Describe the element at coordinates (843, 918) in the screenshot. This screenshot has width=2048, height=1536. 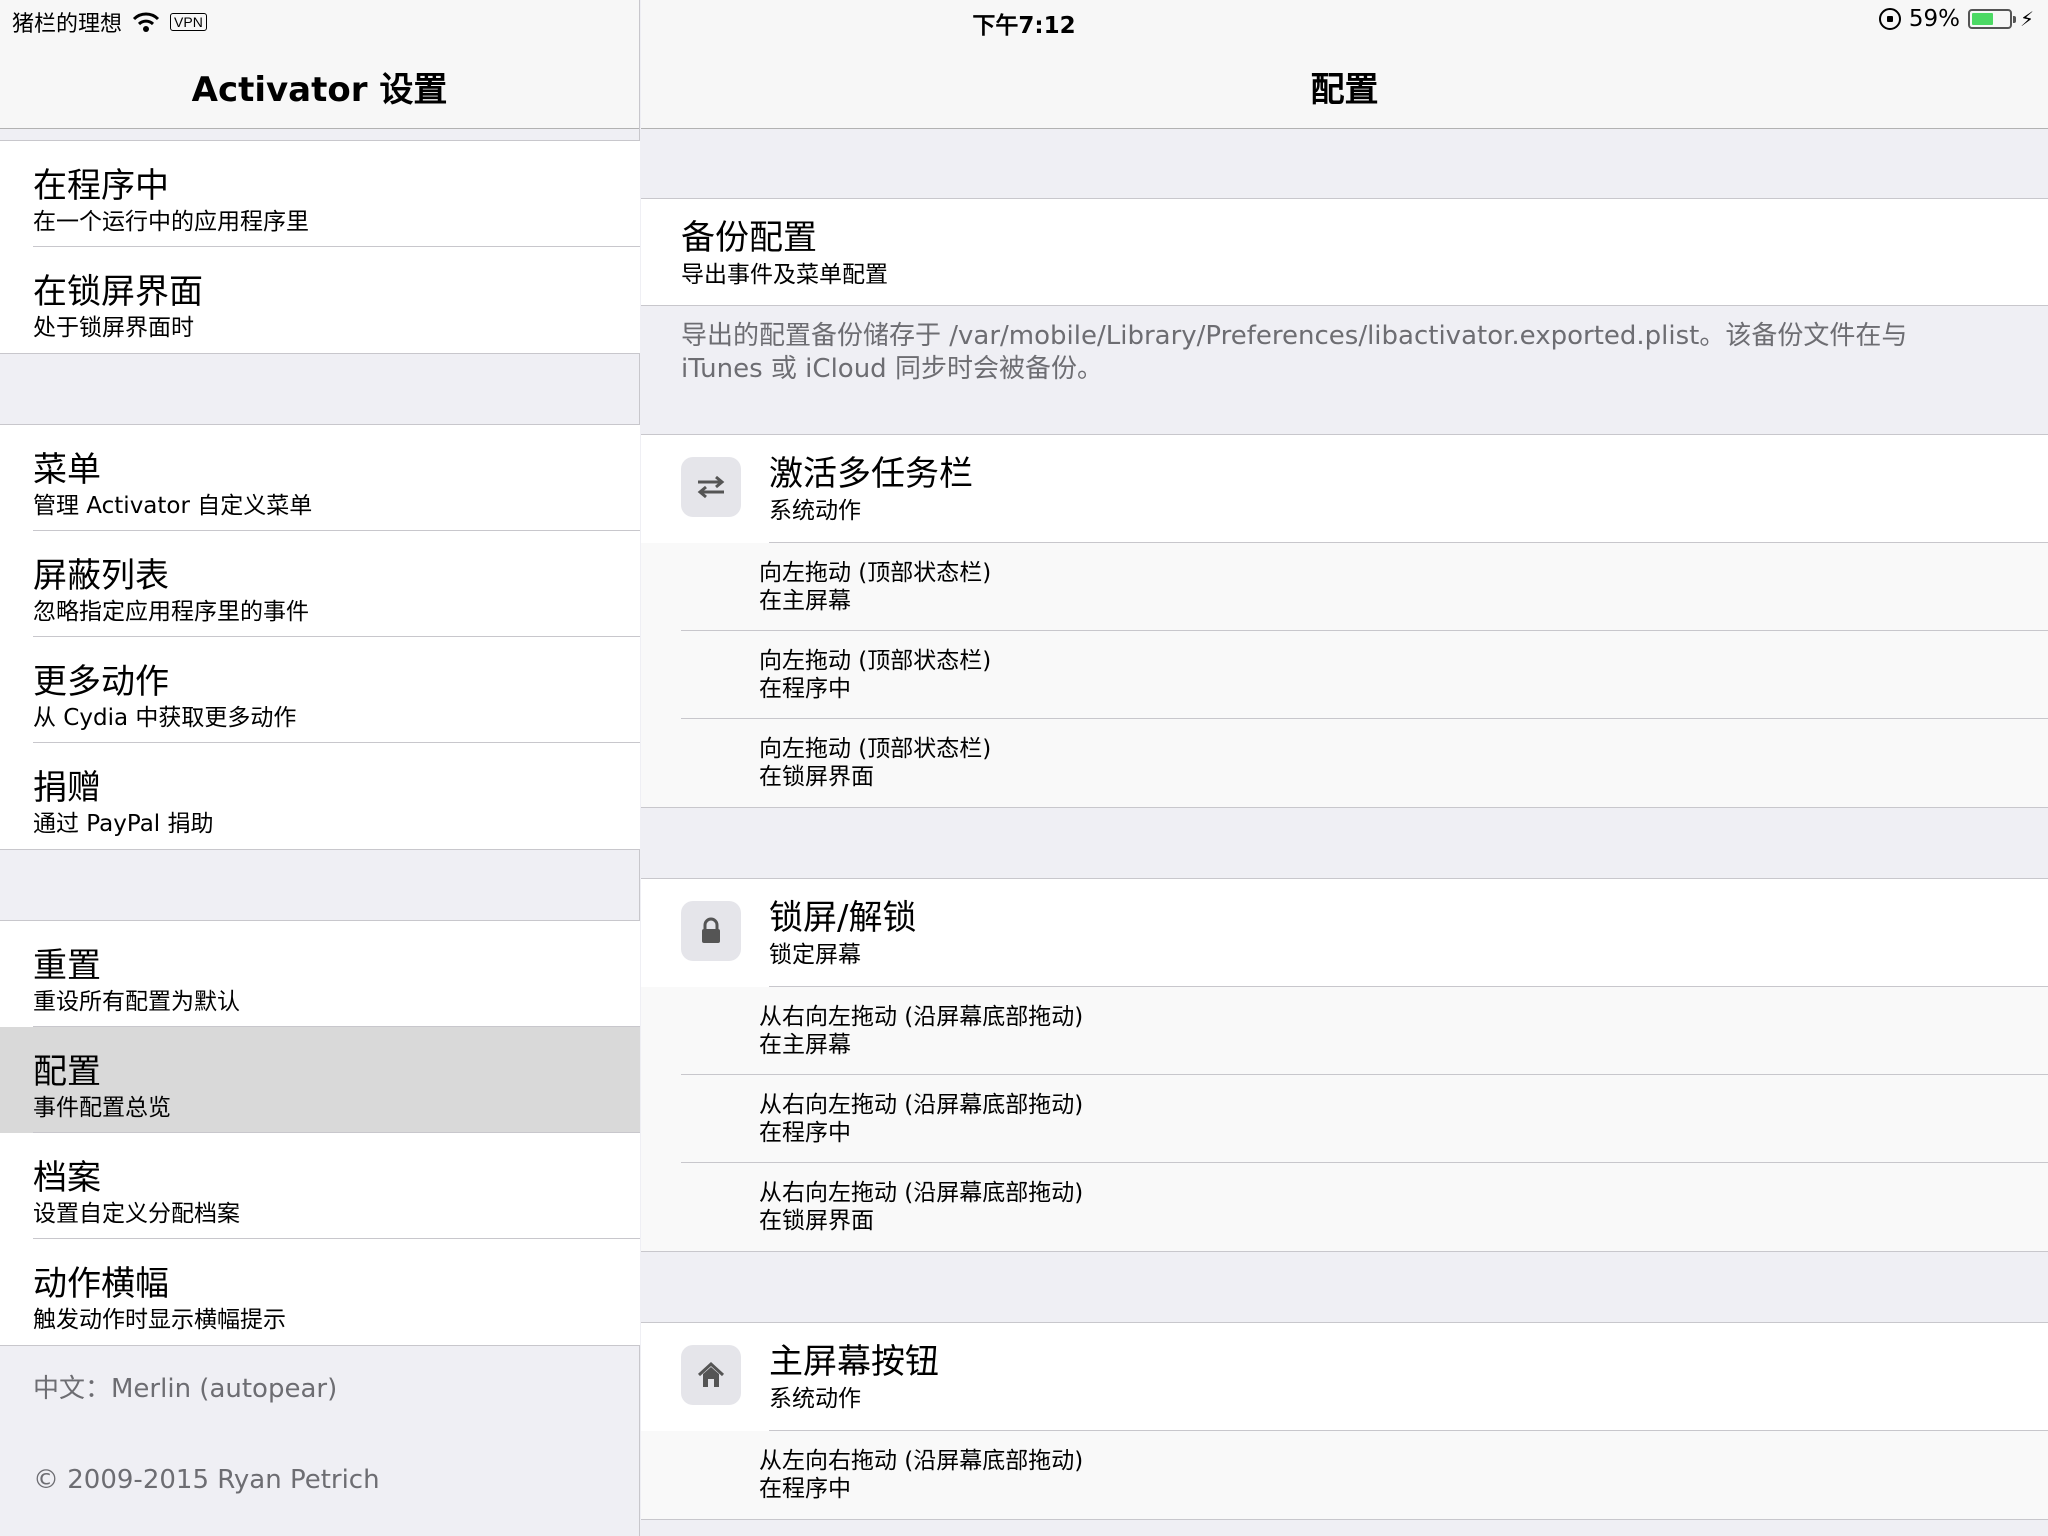
I see `action-title: 锁屏/解锁` at that location.